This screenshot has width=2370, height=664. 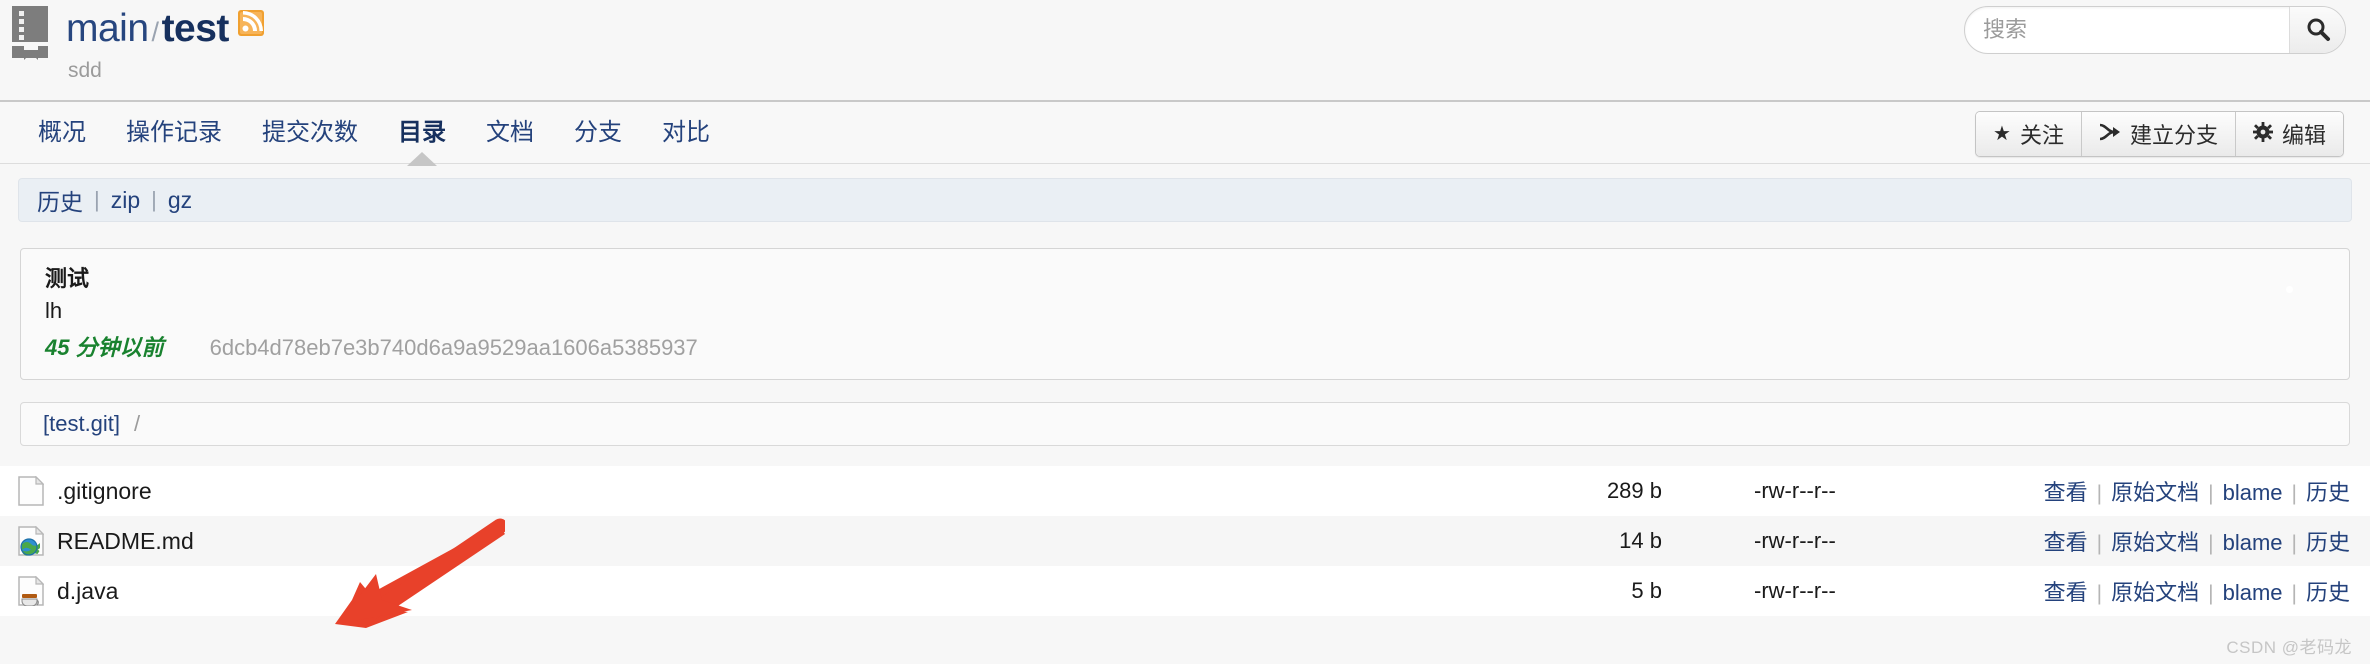 I want to click on repo-owner-link: main, so click(x=107, y=28).